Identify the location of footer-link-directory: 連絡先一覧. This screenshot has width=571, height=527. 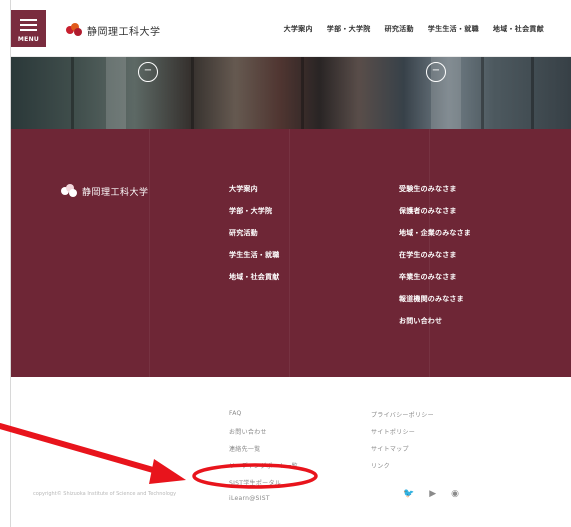
(263, 448).